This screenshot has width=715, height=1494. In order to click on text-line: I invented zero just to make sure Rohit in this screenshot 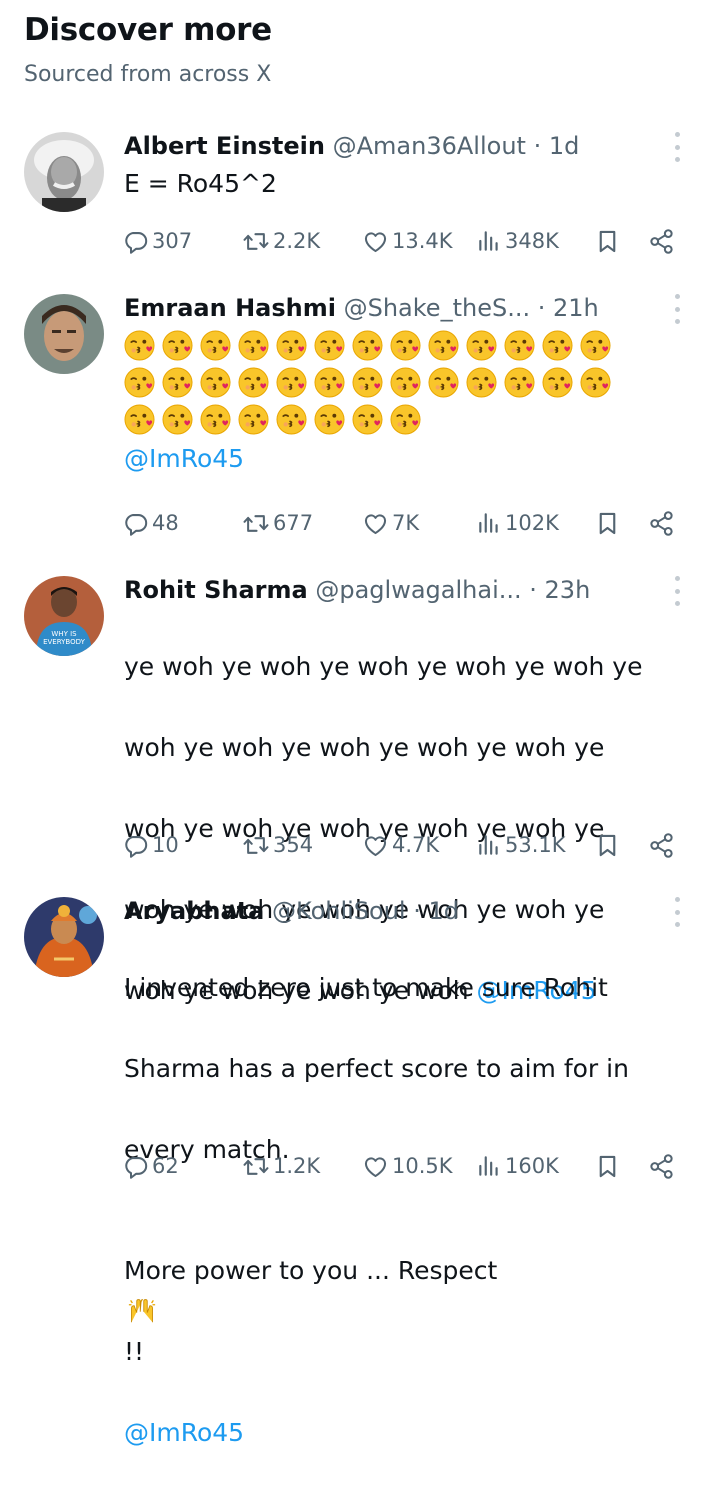, I will do `click(366, 987)`.